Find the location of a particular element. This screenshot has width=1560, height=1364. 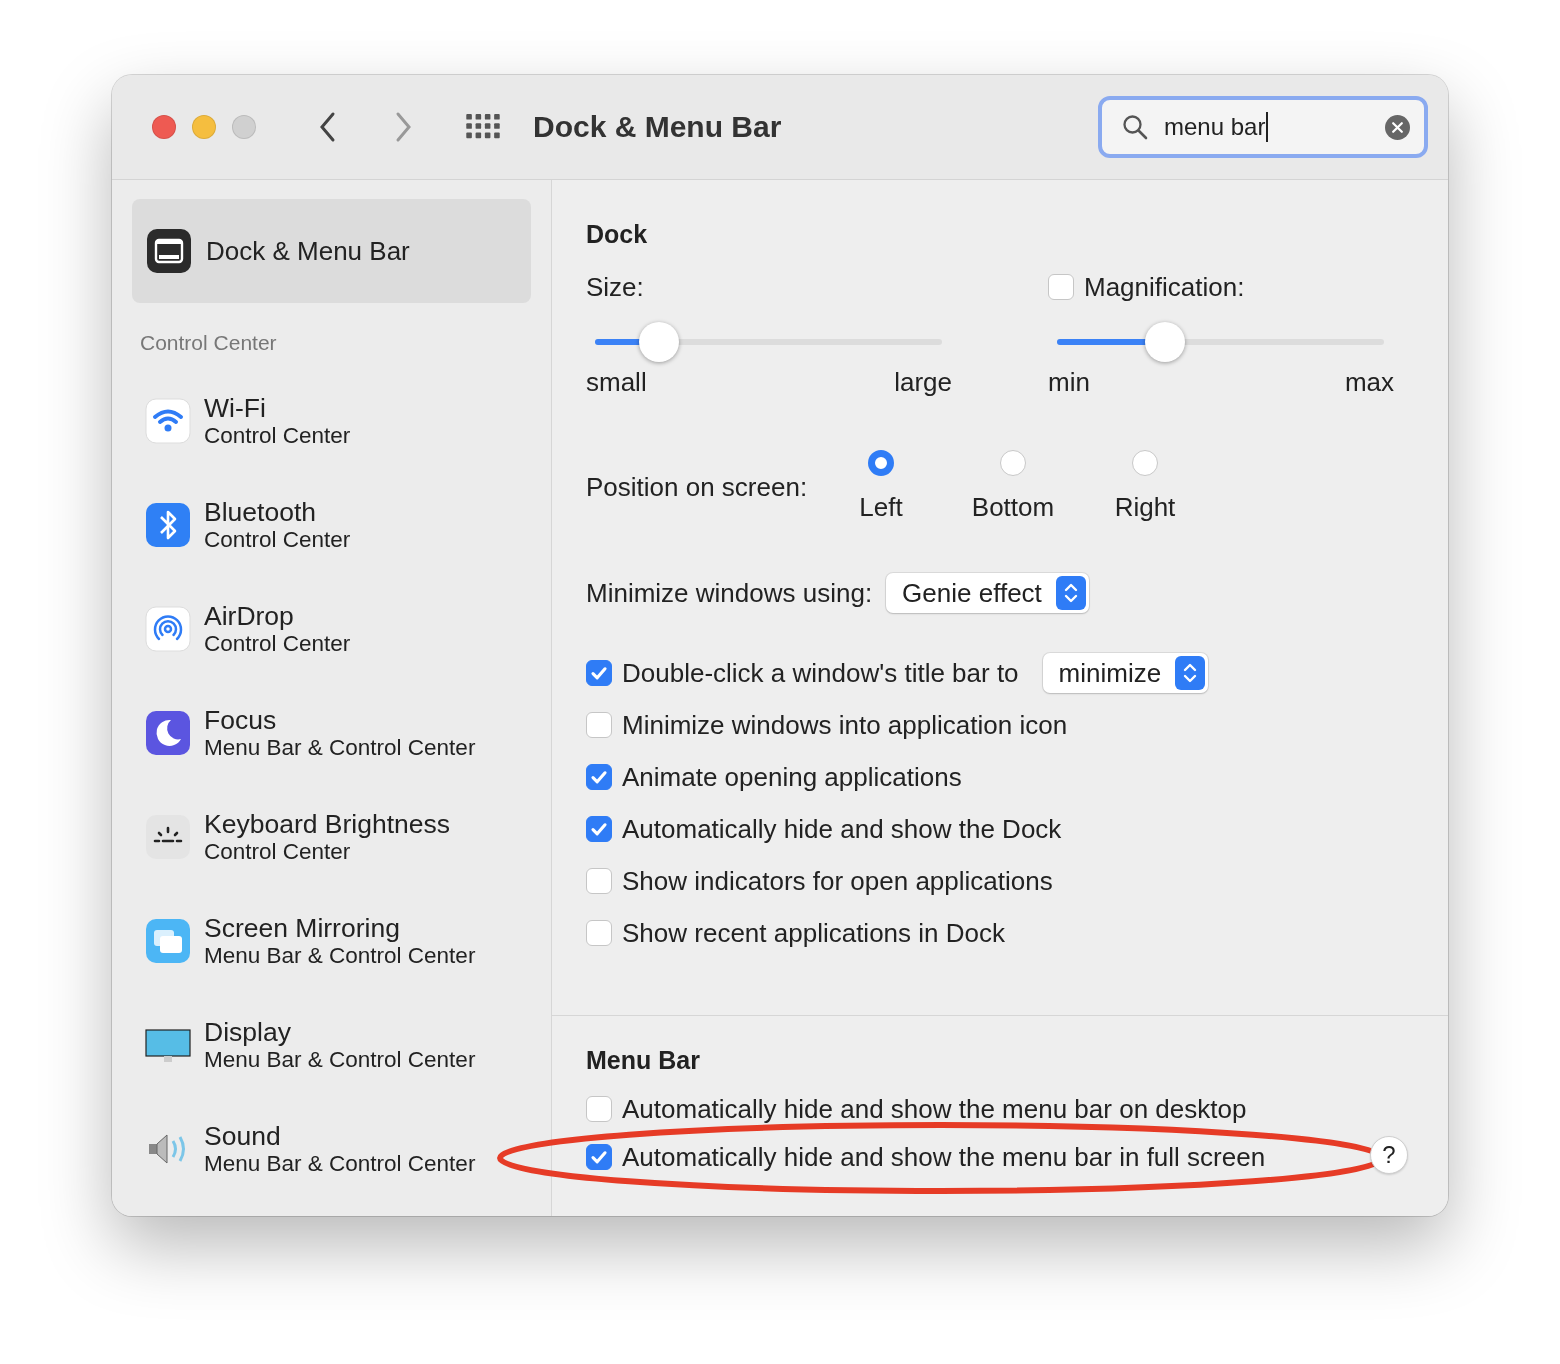

slider-max-label: max is located at coordinates (1369, 382).